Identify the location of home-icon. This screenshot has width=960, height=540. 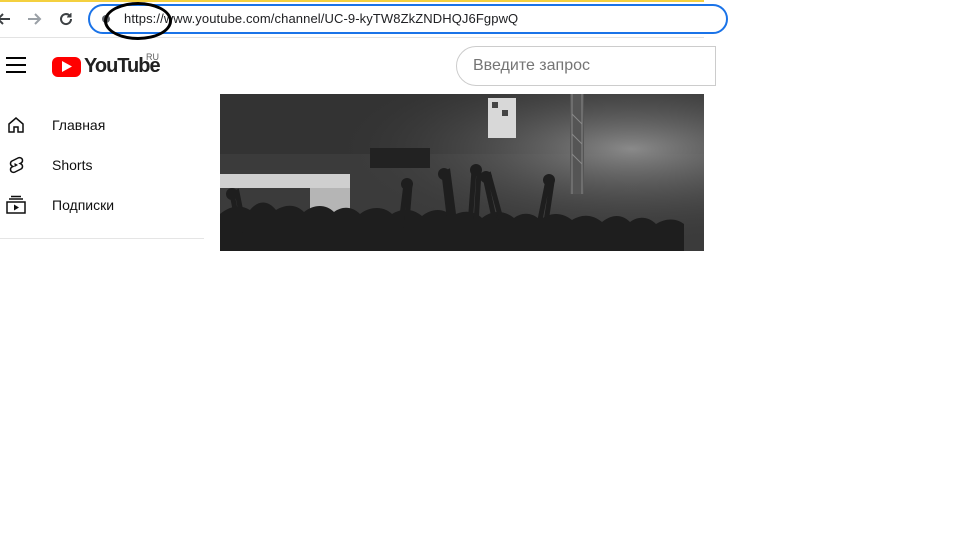
(16, 125).